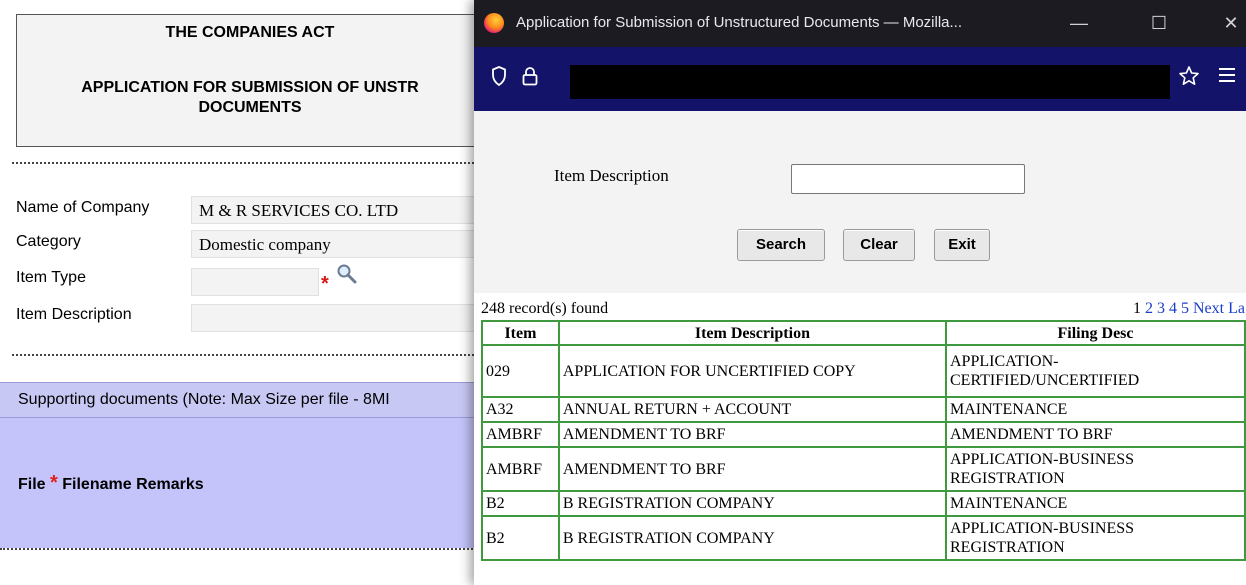  I want to click on exit-button: Exit, so click(962, 245).